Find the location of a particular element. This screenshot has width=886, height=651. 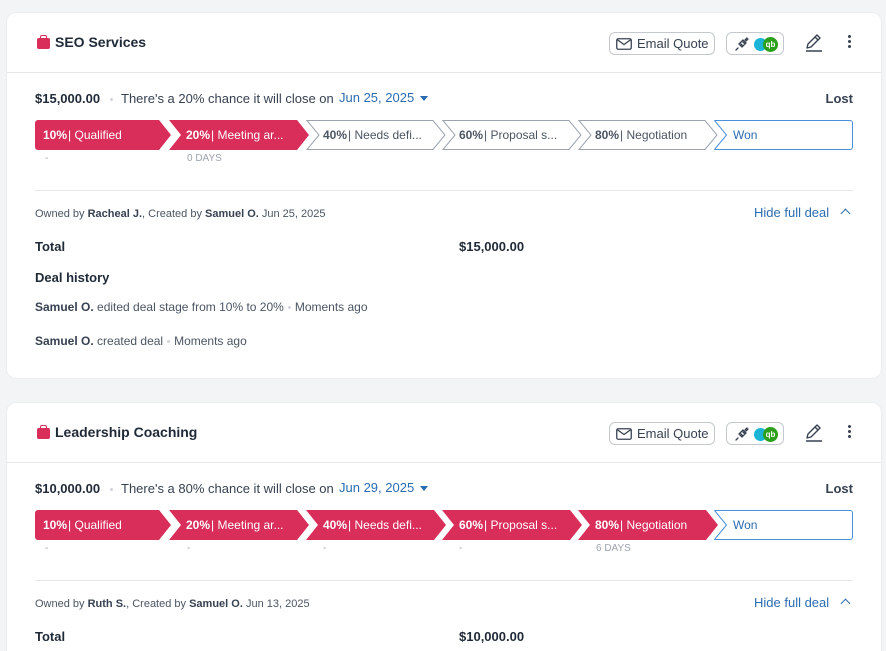

total-value: $10,000.00 is located at coordinates (492, 636).